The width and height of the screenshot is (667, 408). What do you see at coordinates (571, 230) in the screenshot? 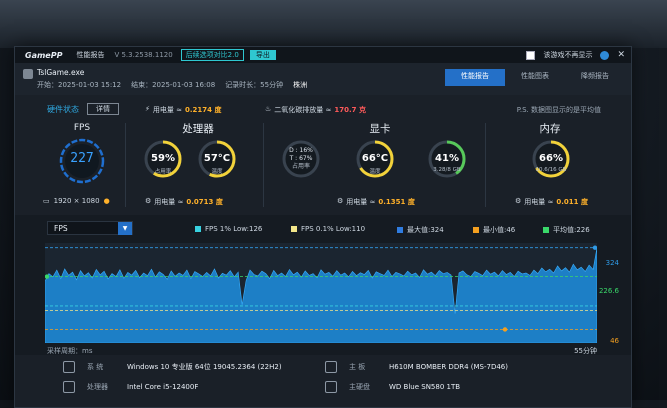
I see `legend-label: 平均值:226` at bounding box center [571, 230].